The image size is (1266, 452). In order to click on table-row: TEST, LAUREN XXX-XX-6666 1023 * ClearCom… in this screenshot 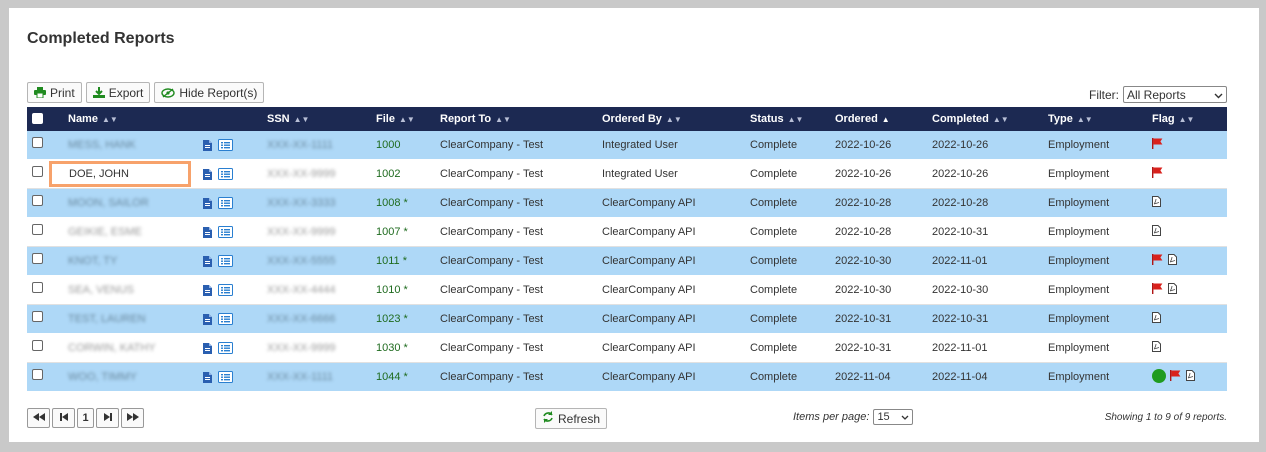, I will do `click(627, 319)`.